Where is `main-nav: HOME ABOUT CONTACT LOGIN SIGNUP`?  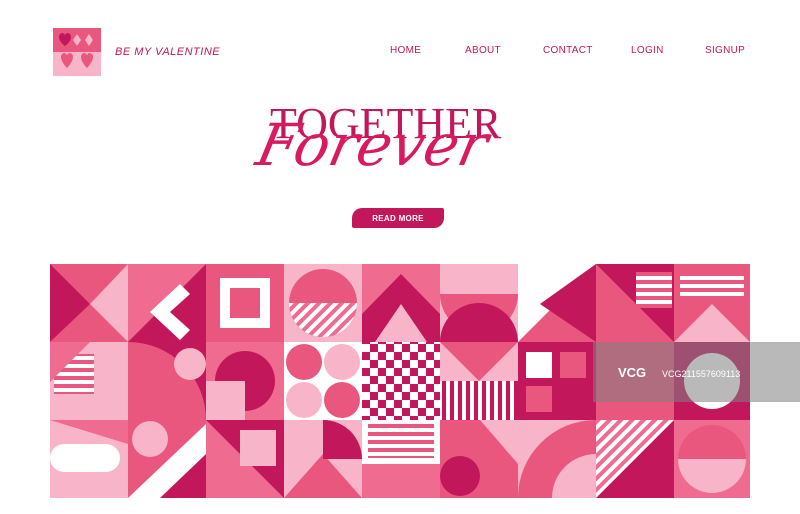 main-nav: HOME ABOUT CONTACT LOGIN SIGNUP is located at coordinates (565, 52).